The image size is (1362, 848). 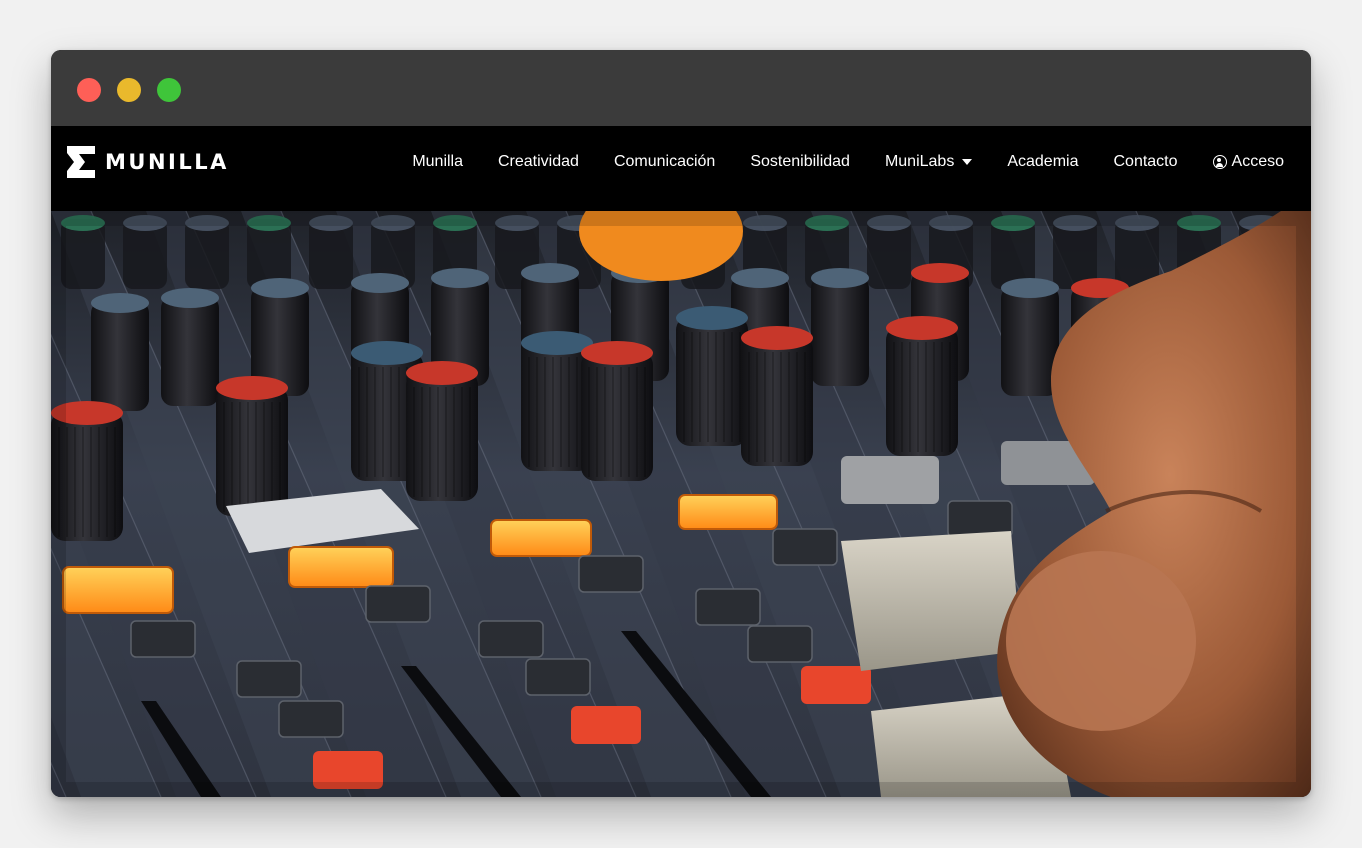 I want to click on minimize-button, so click(x=129, y=90).